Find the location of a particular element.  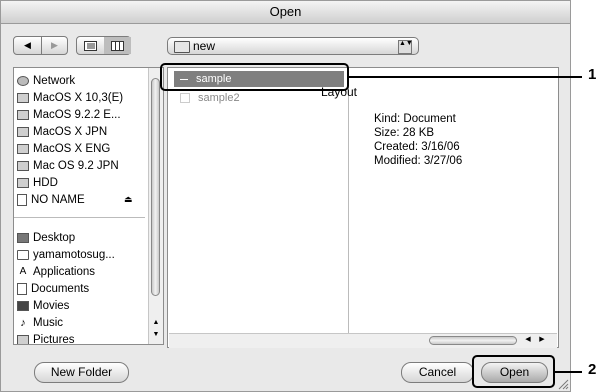

sidebar-scrollbar: ▲ ▼ is located at coordinates (155, 206).